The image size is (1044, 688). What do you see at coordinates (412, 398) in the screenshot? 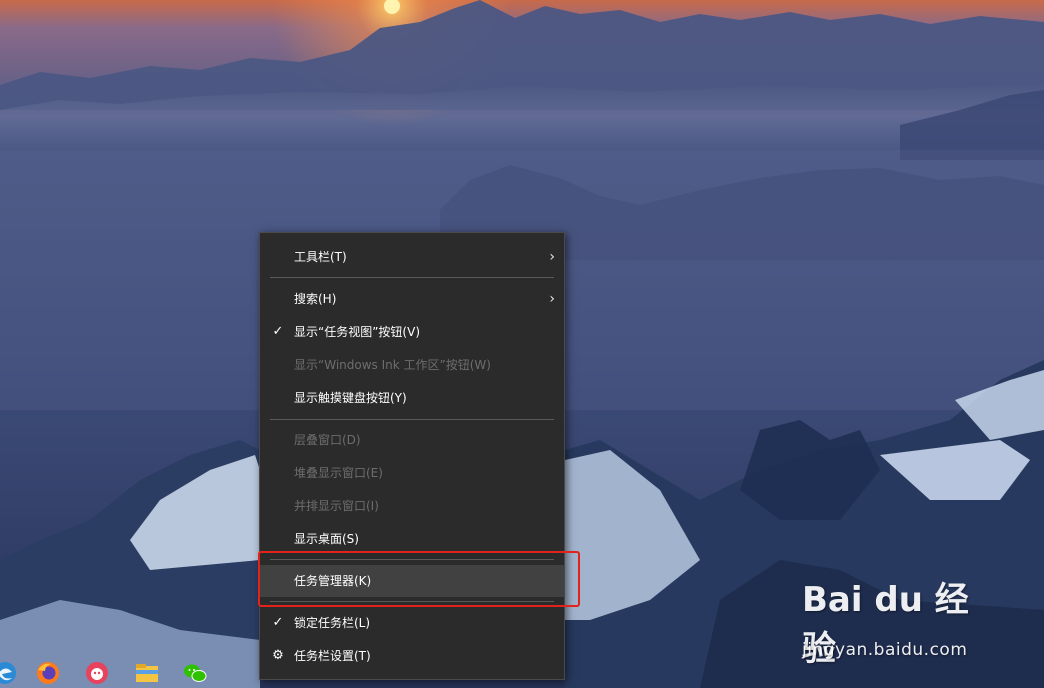
I see `menu-item-show-touch-keyboard-button: 显示触摸键盘按钮(Y)` at bounding box center [412, 398].